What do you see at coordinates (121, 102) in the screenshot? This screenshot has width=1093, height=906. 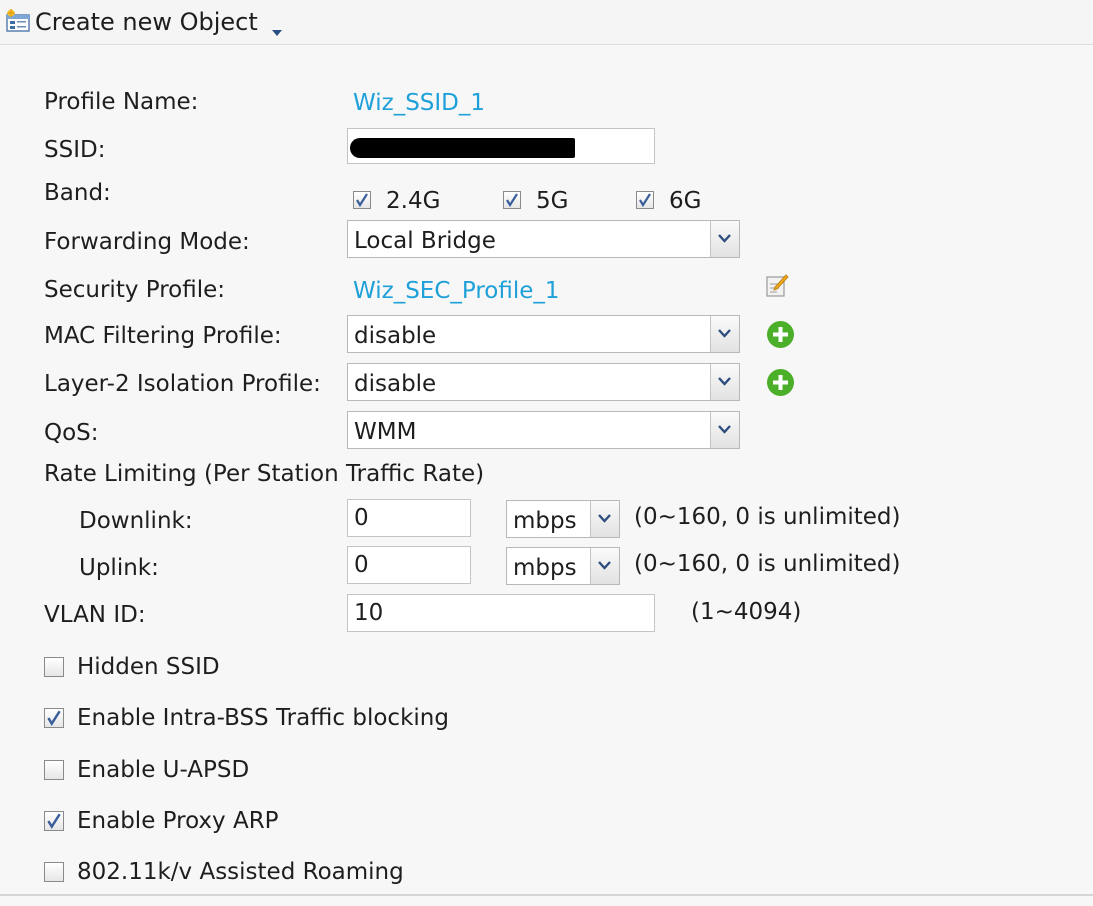 I see `profile-name-label: Profile Name:` at bounding box center [121, 102].